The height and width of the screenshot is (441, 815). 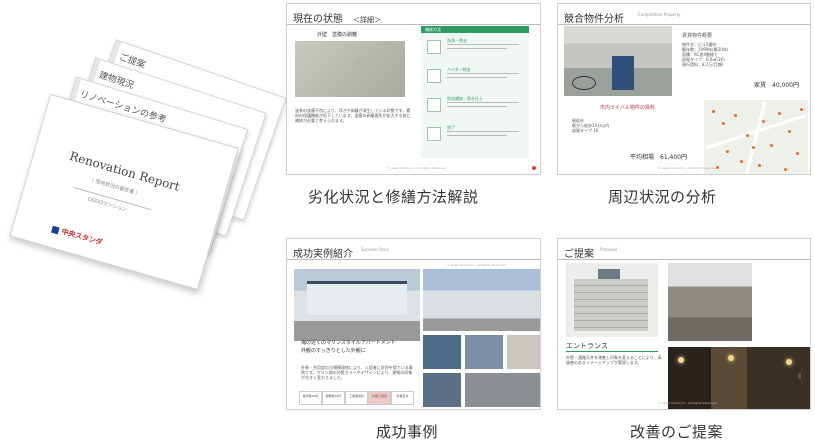 What do you see at coordinates (337, 35) in the screenshot?
I see `photo-label: 外壁 塗膜の剥離` at bounding box center [337, 35].